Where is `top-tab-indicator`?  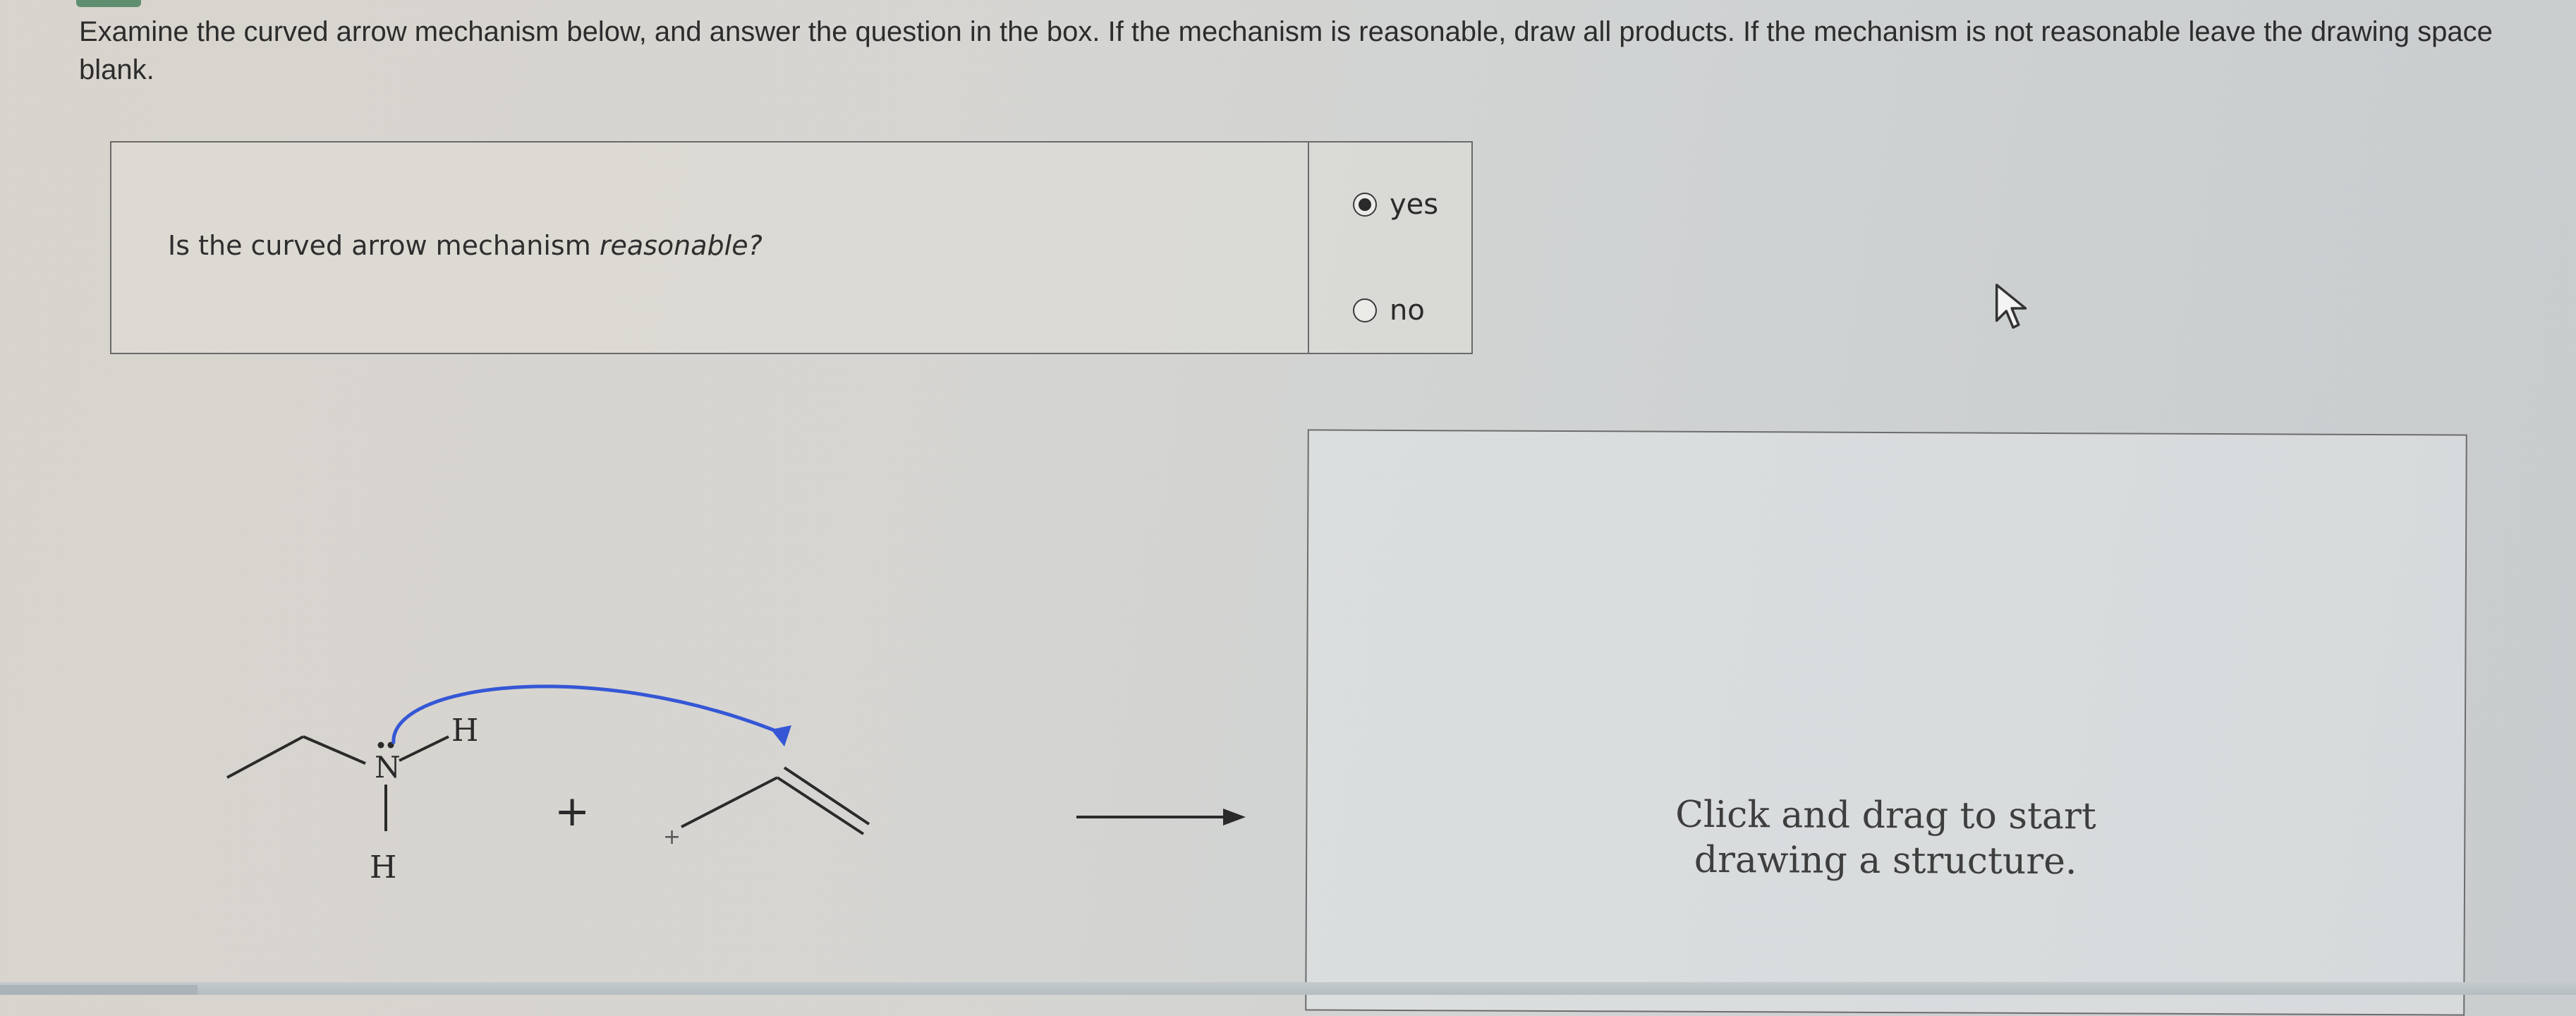
top-tab-indicator is located at coordinates (108, 4).